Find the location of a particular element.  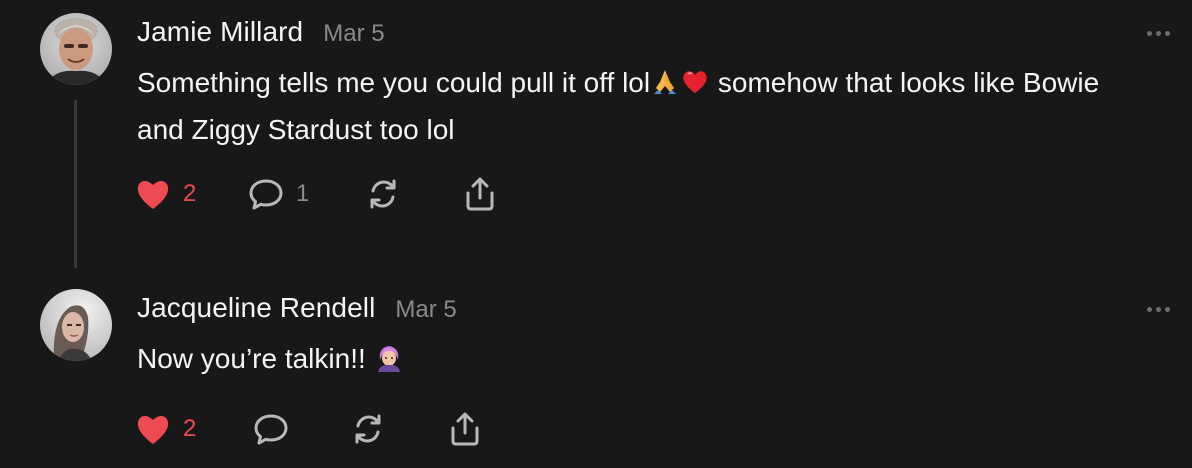

post-header: Jamie Millard Mar 5 is located at coordinates (261, 32).